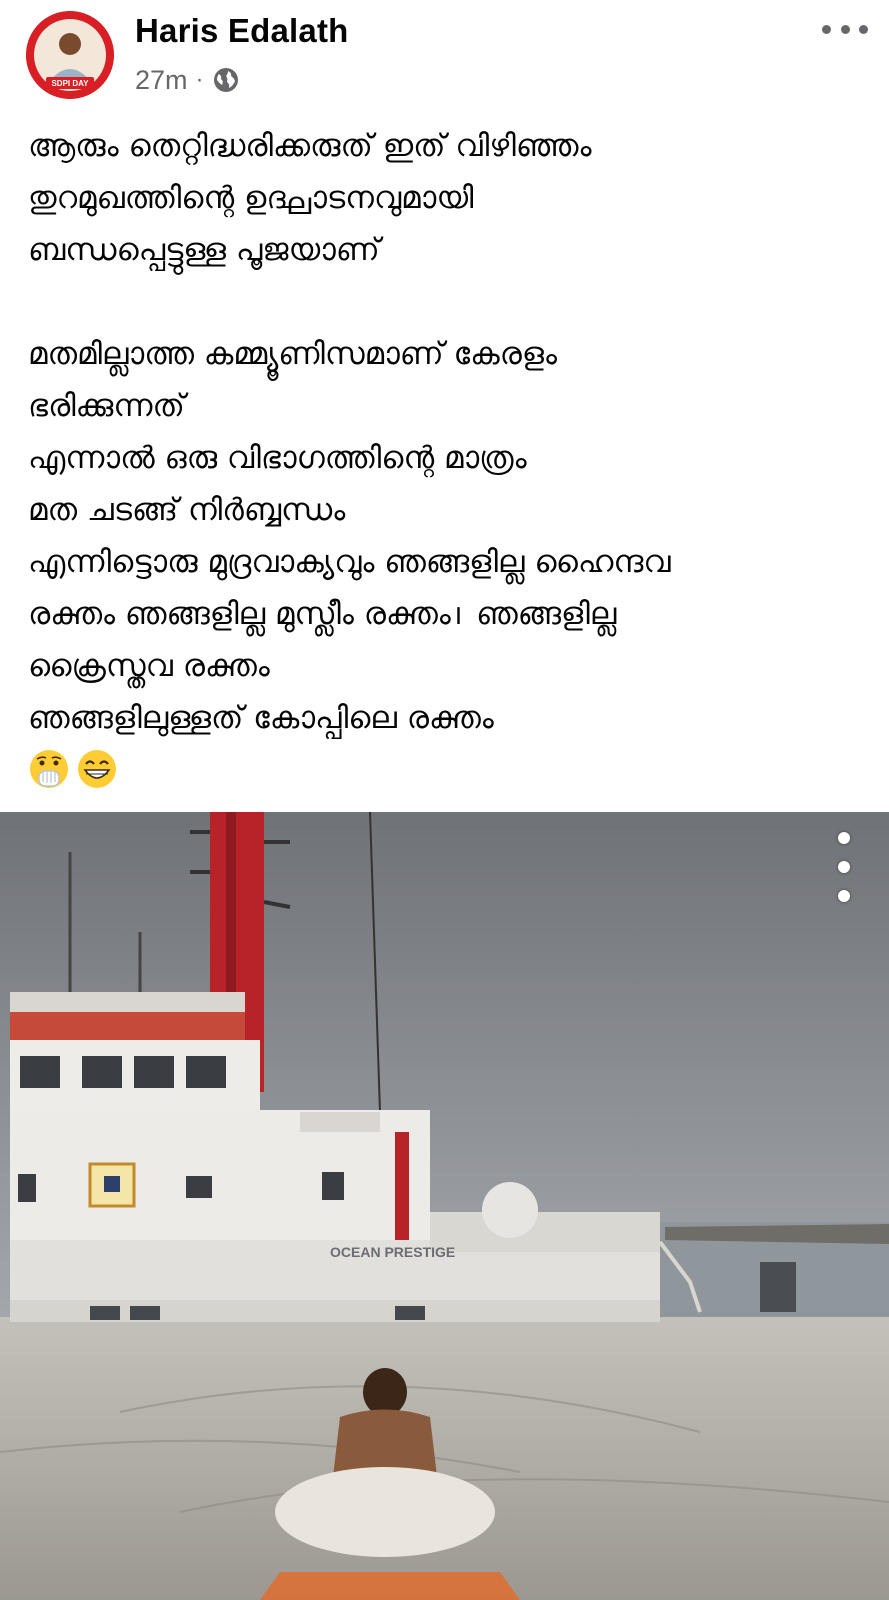 The height and width of the screenshot is (1600, 889). Describe the element at coordinates (187, 510) in the screenshot. I see `post-text-line: മത ചടങ്ങ് നിർബ്ബന്ധം` at that location.